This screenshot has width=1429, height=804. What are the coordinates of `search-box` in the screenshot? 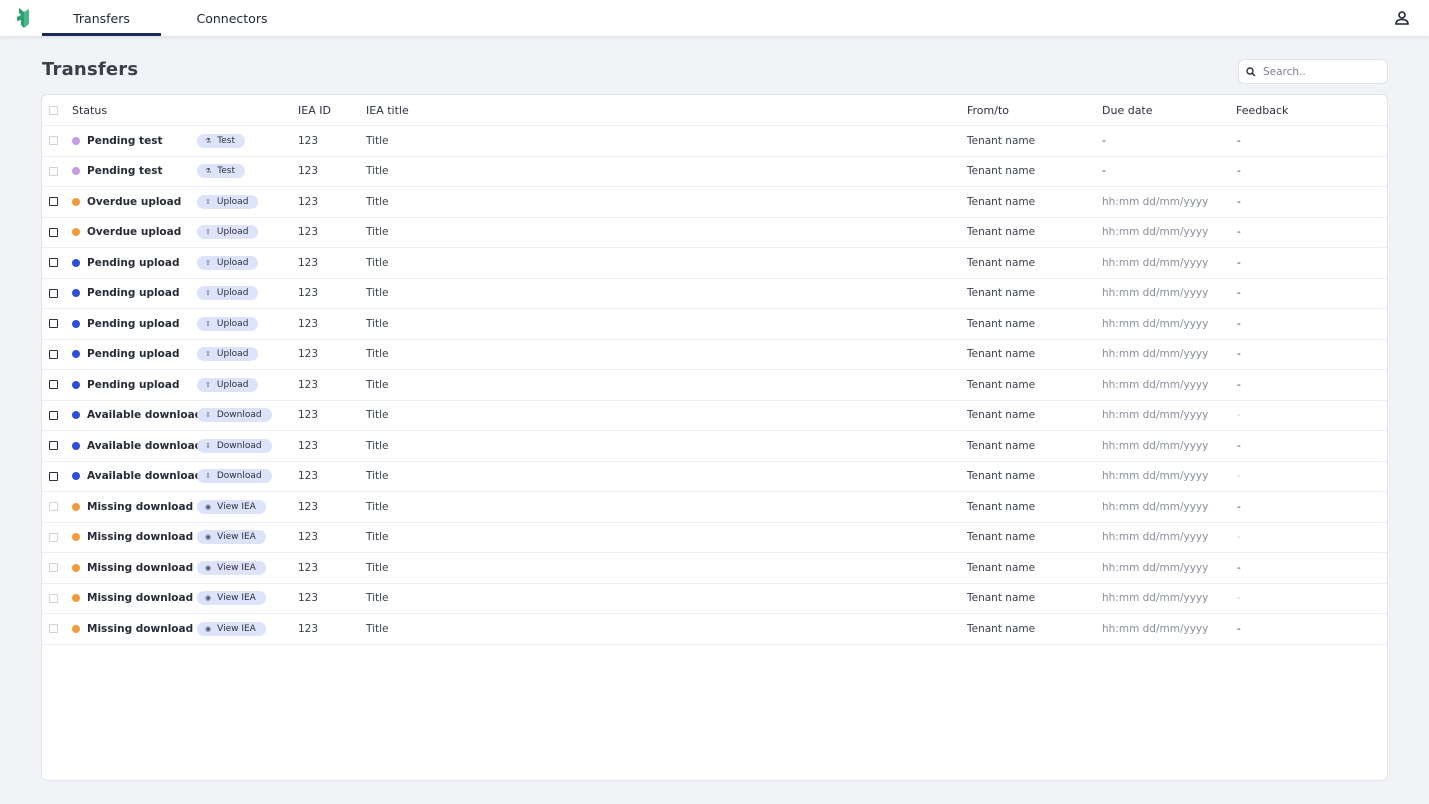 It's located at (1313, 71).